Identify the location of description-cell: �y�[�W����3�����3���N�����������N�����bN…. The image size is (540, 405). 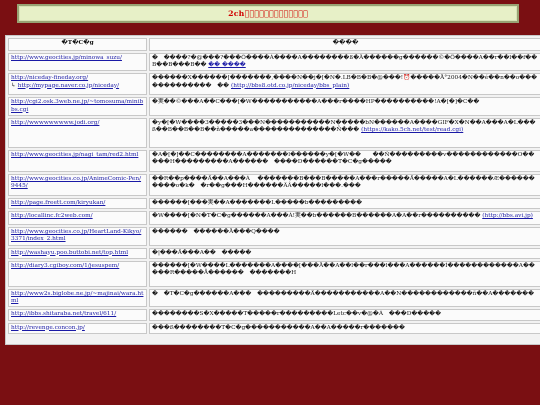
(344, 132).